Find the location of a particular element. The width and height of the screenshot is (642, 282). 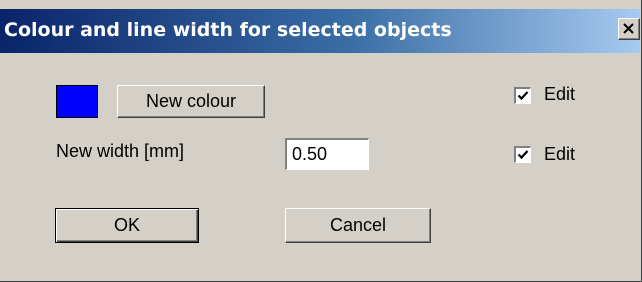

new-width-label: New width [mm] is located at coordinates (120, 151).